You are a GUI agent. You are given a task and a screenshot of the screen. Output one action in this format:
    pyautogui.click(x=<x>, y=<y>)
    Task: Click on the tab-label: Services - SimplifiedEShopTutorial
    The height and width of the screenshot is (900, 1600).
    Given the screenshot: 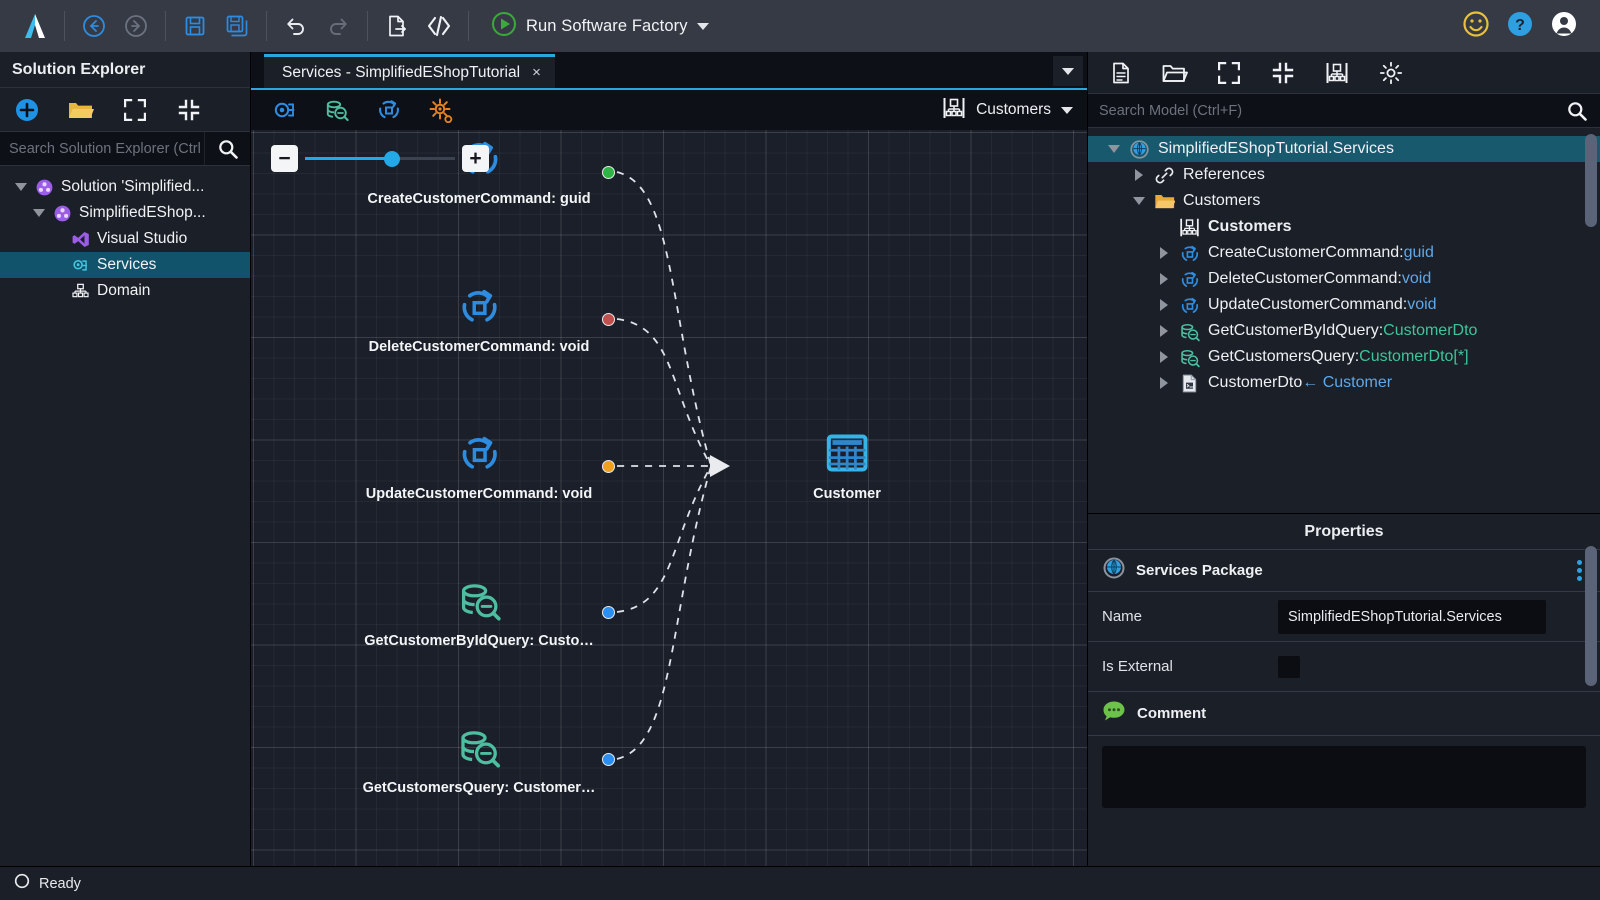 What is the action you would take?
    pyautogui.click(x=401, y=72)
    